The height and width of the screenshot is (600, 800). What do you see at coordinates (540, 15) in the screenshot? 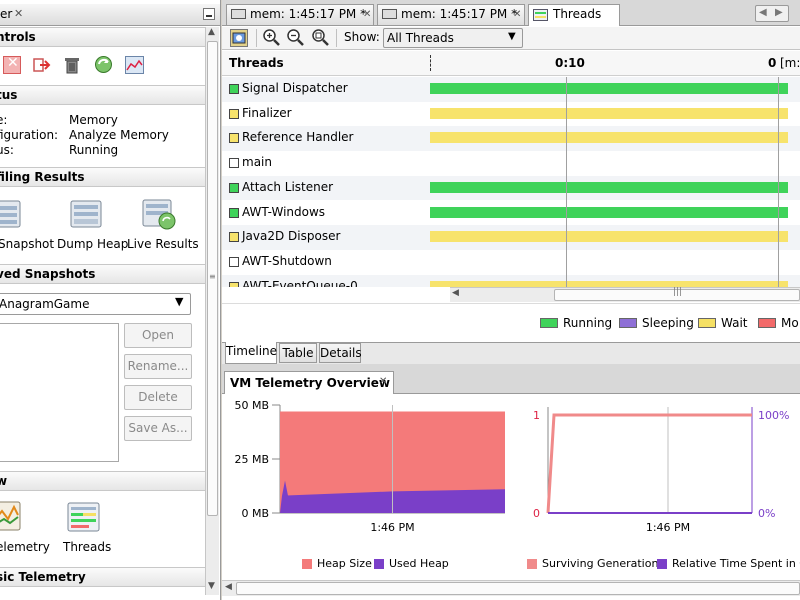
I see `threads-icon` at bounding box center [540, 15].